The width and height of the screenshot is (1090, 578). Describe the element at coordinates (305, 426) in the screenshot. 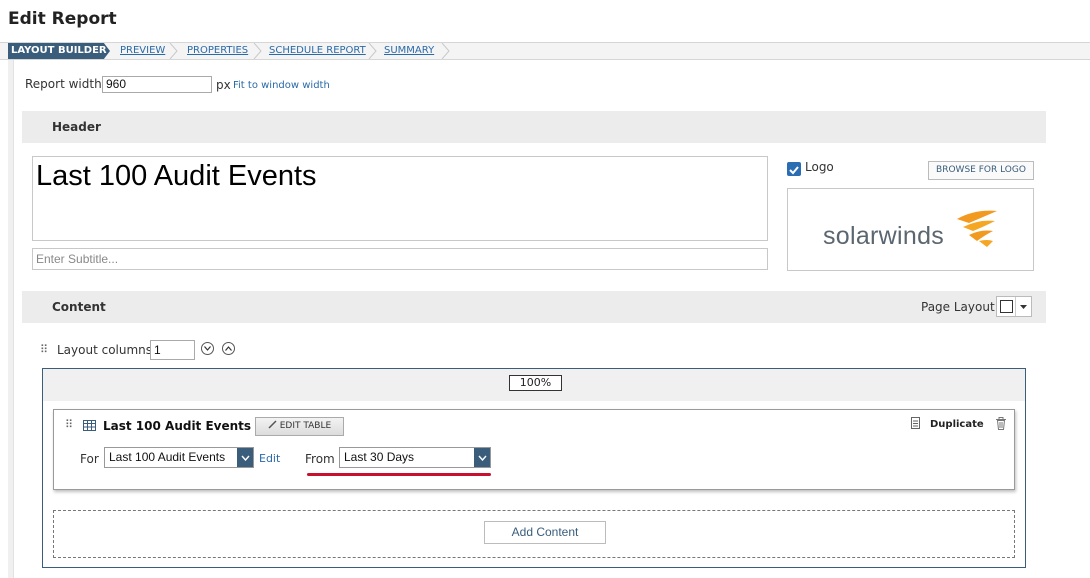

I see `edit-table-label: EDIT TABLE` at that location.